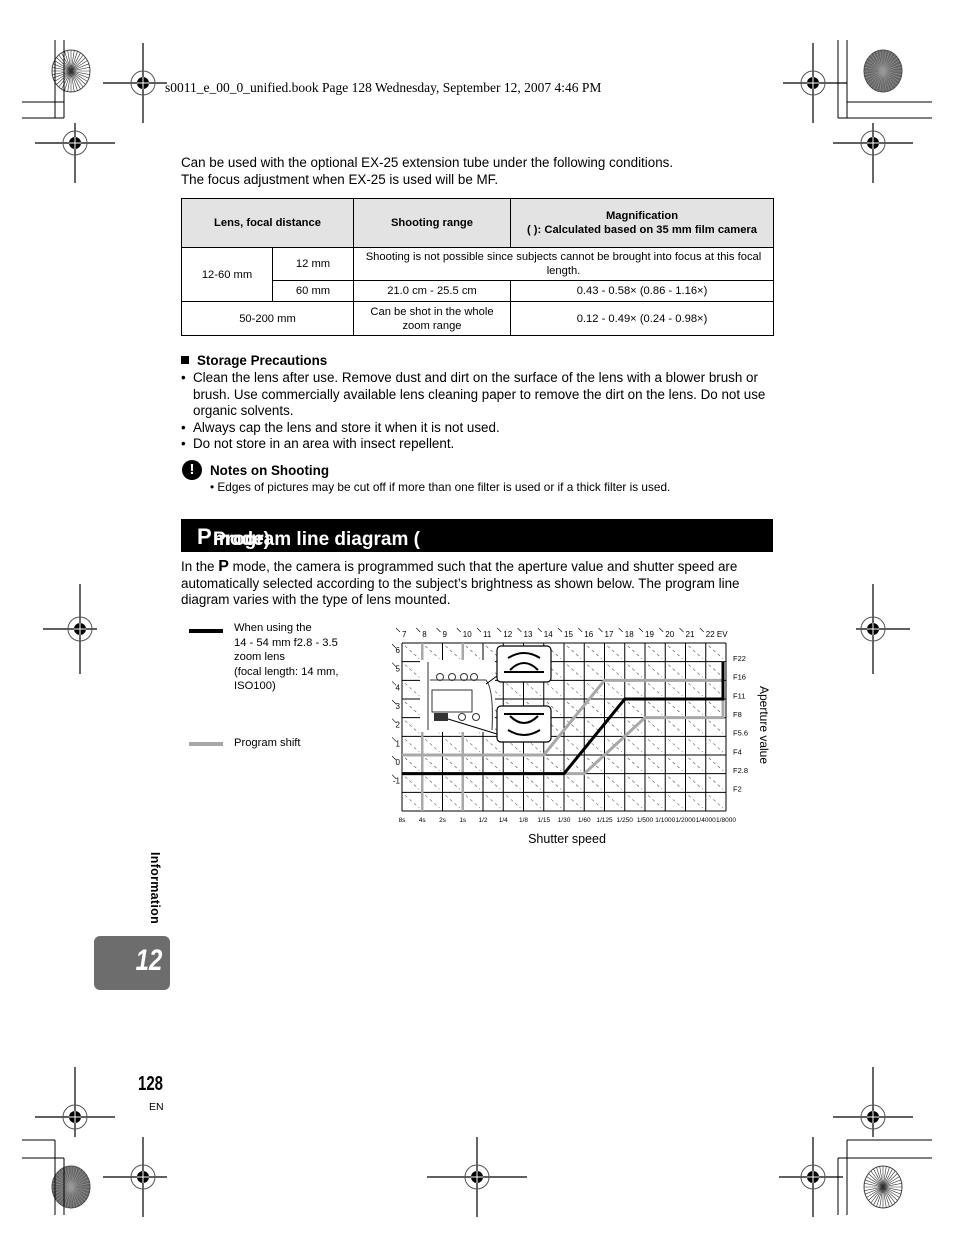  Describe the element at coordinates (151, 1084) in the screenshot. I see `page-number: 128` at that location.